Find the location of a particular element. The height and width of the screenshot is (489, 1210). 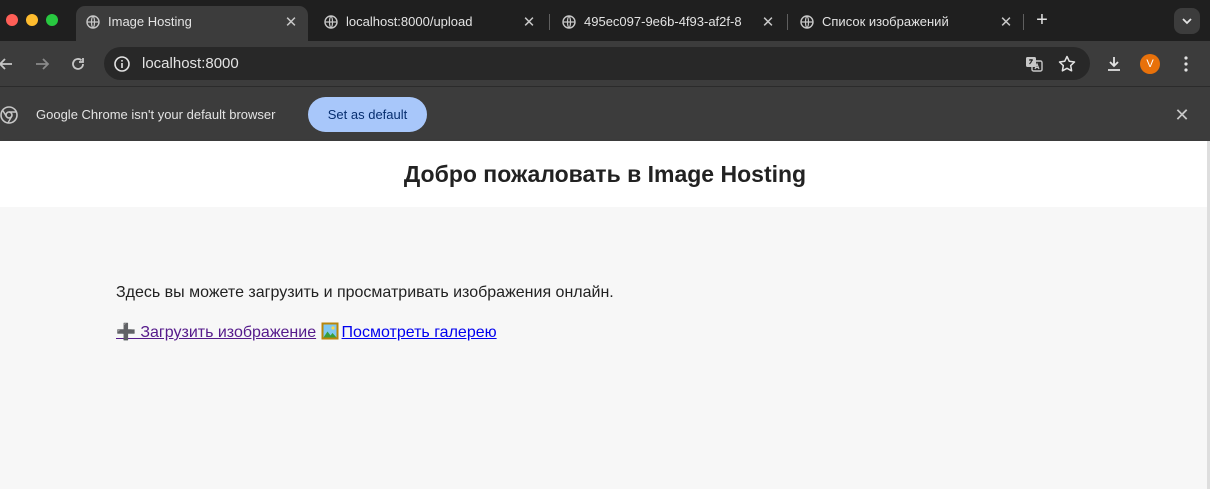

tab-image-list: Список изображений ✕ is located at coordinates (906, 23).